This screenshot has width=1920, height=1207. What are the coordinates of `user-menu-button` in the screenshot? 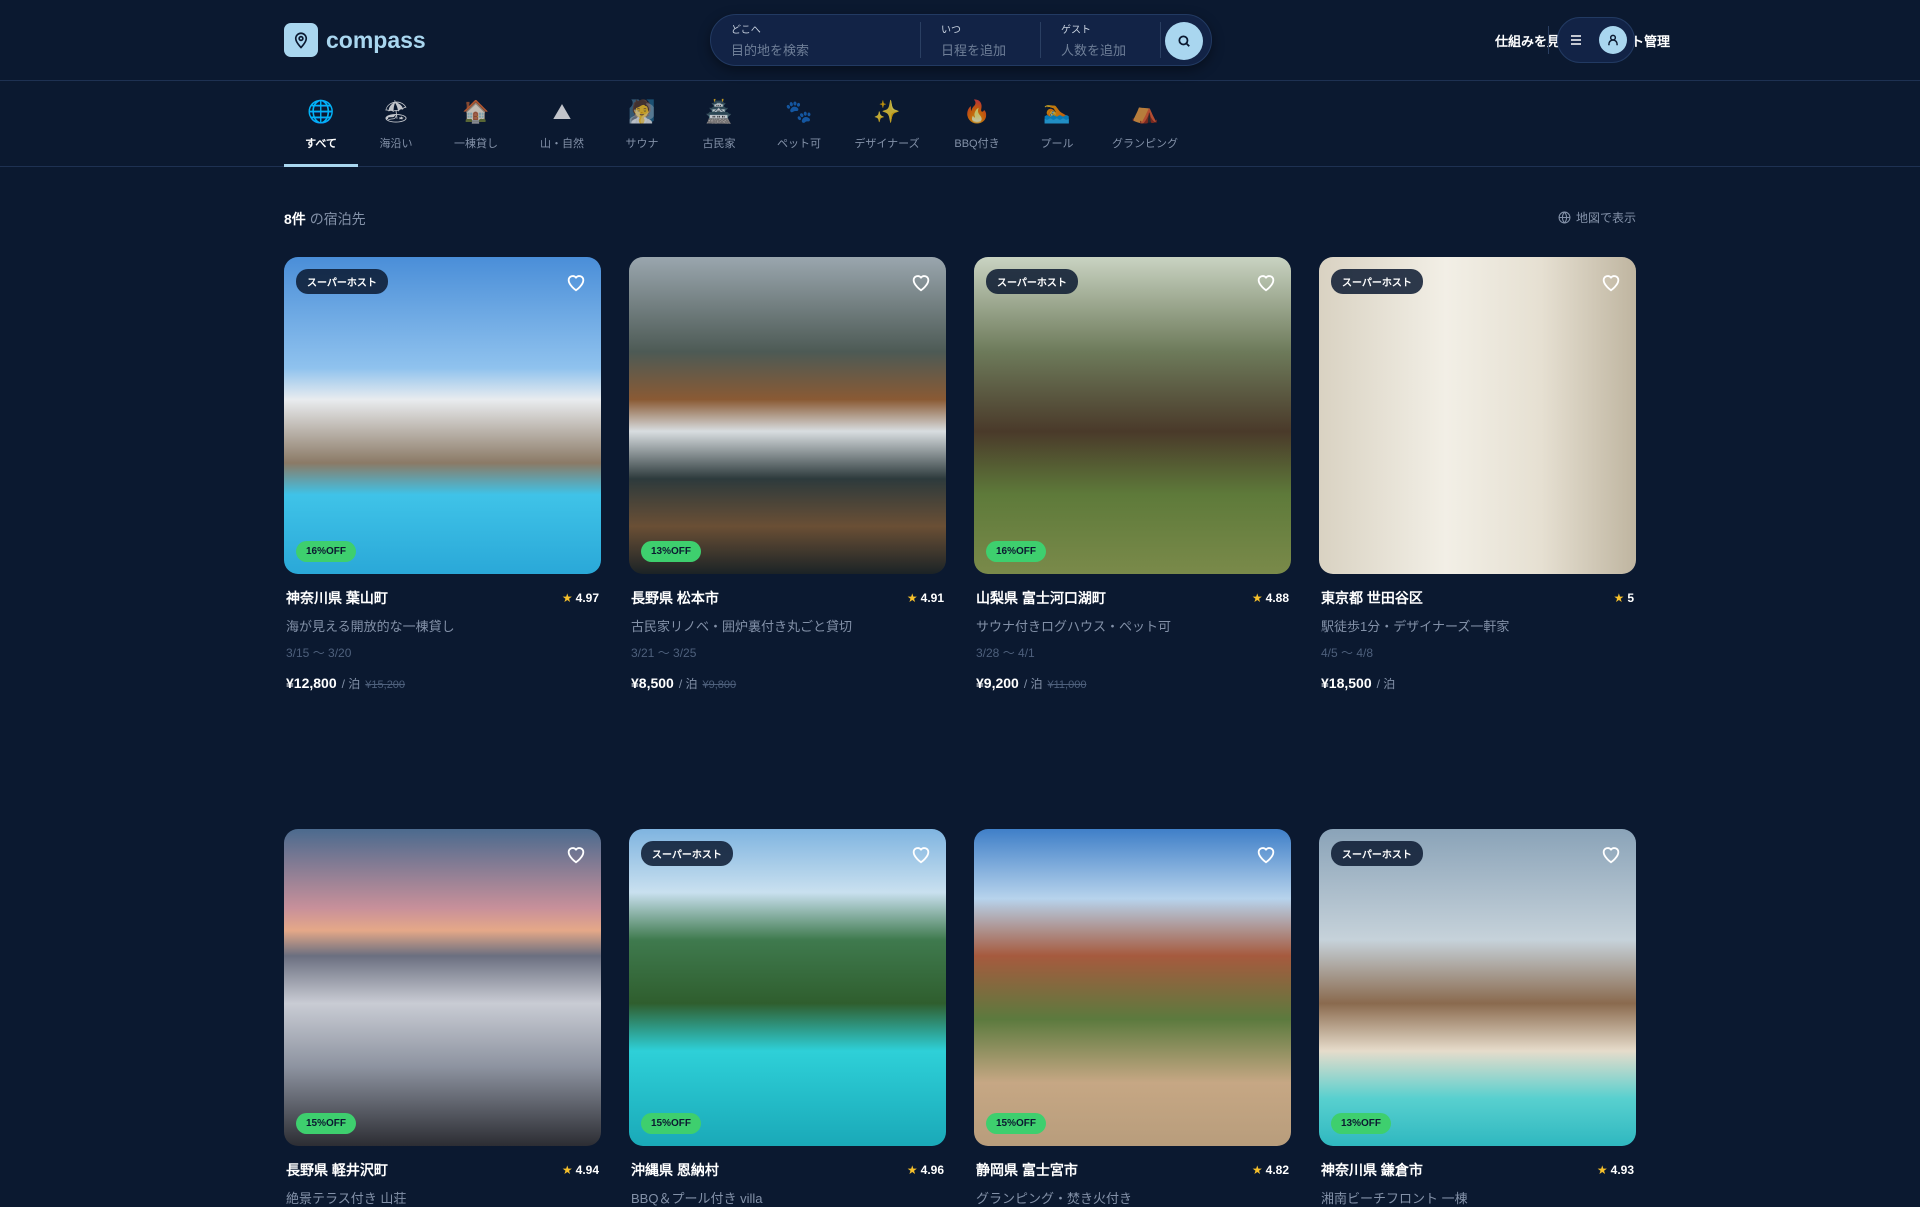 It's located at (1596, 40).